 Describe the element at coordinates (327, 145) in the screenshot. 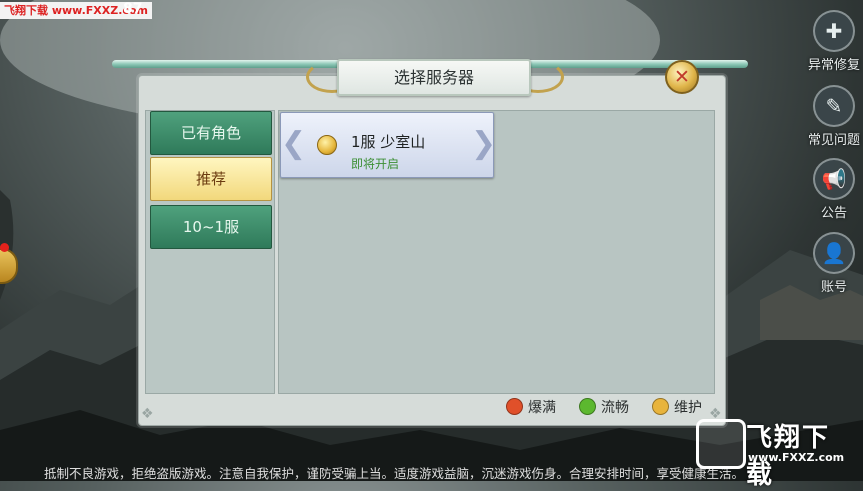

I see `server-status-dot` at that location.